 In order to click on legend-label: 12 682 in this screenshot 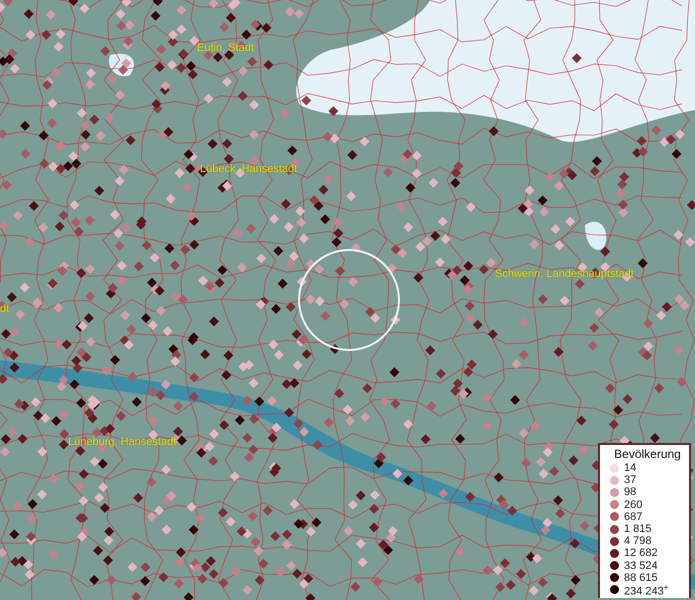, I will do `click(641, 553)`.